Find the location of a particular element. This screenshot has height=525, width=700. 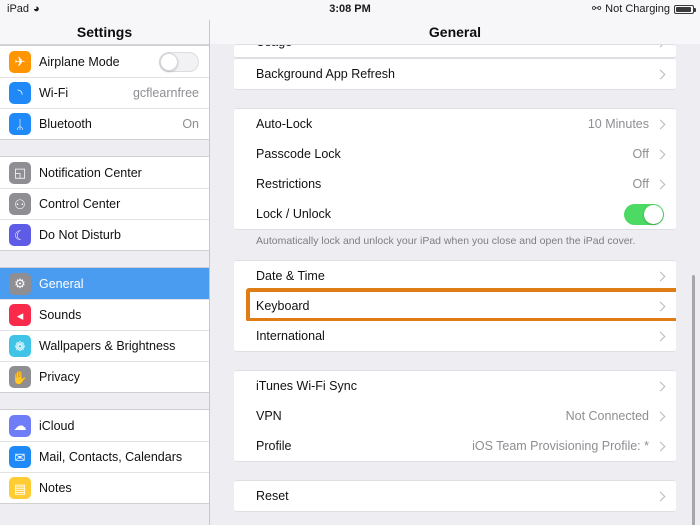

lock-unlock-toggle is located at coordinates (644, 214).